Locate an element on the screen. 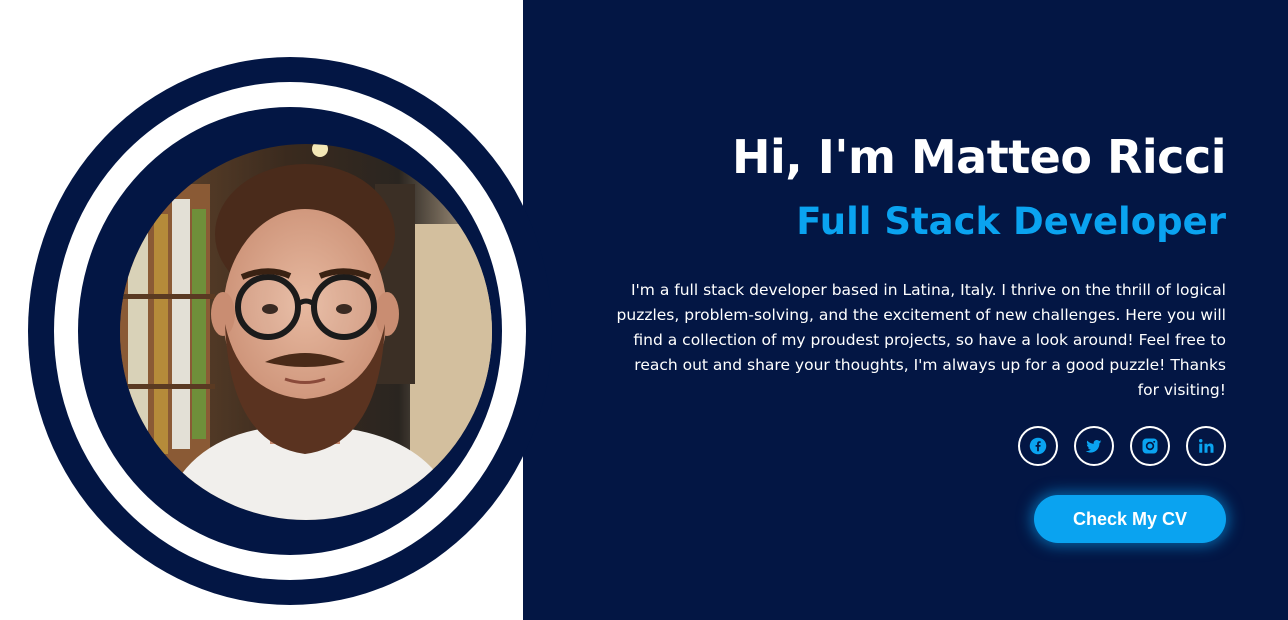 The height and width of the screenshot is (620, 1288). social-links is located at coordinates (1122, 446).